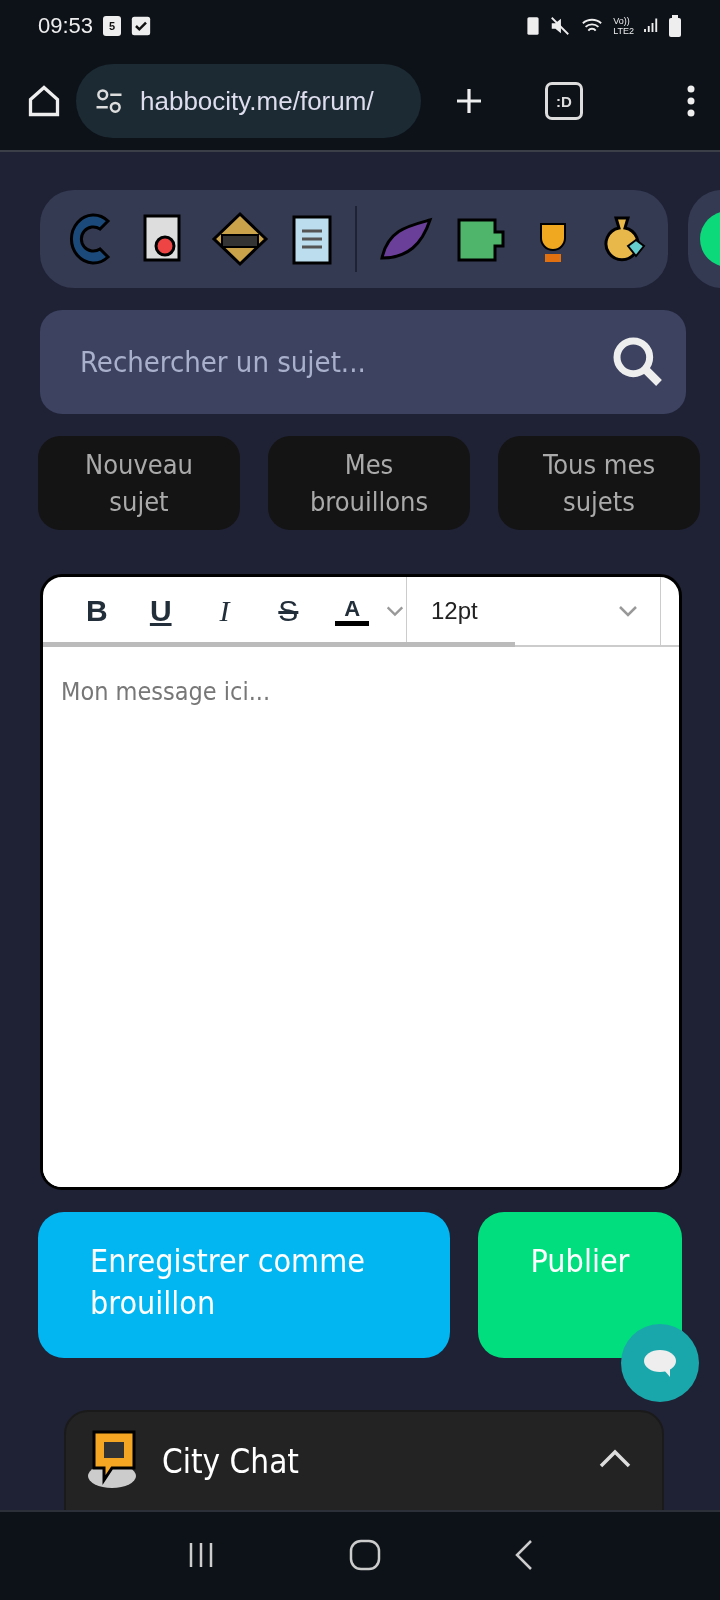  What do you see at coordinates (66, 26) in the screenshot?
I see `clock: 09:53` at bounding box center [66, 26].